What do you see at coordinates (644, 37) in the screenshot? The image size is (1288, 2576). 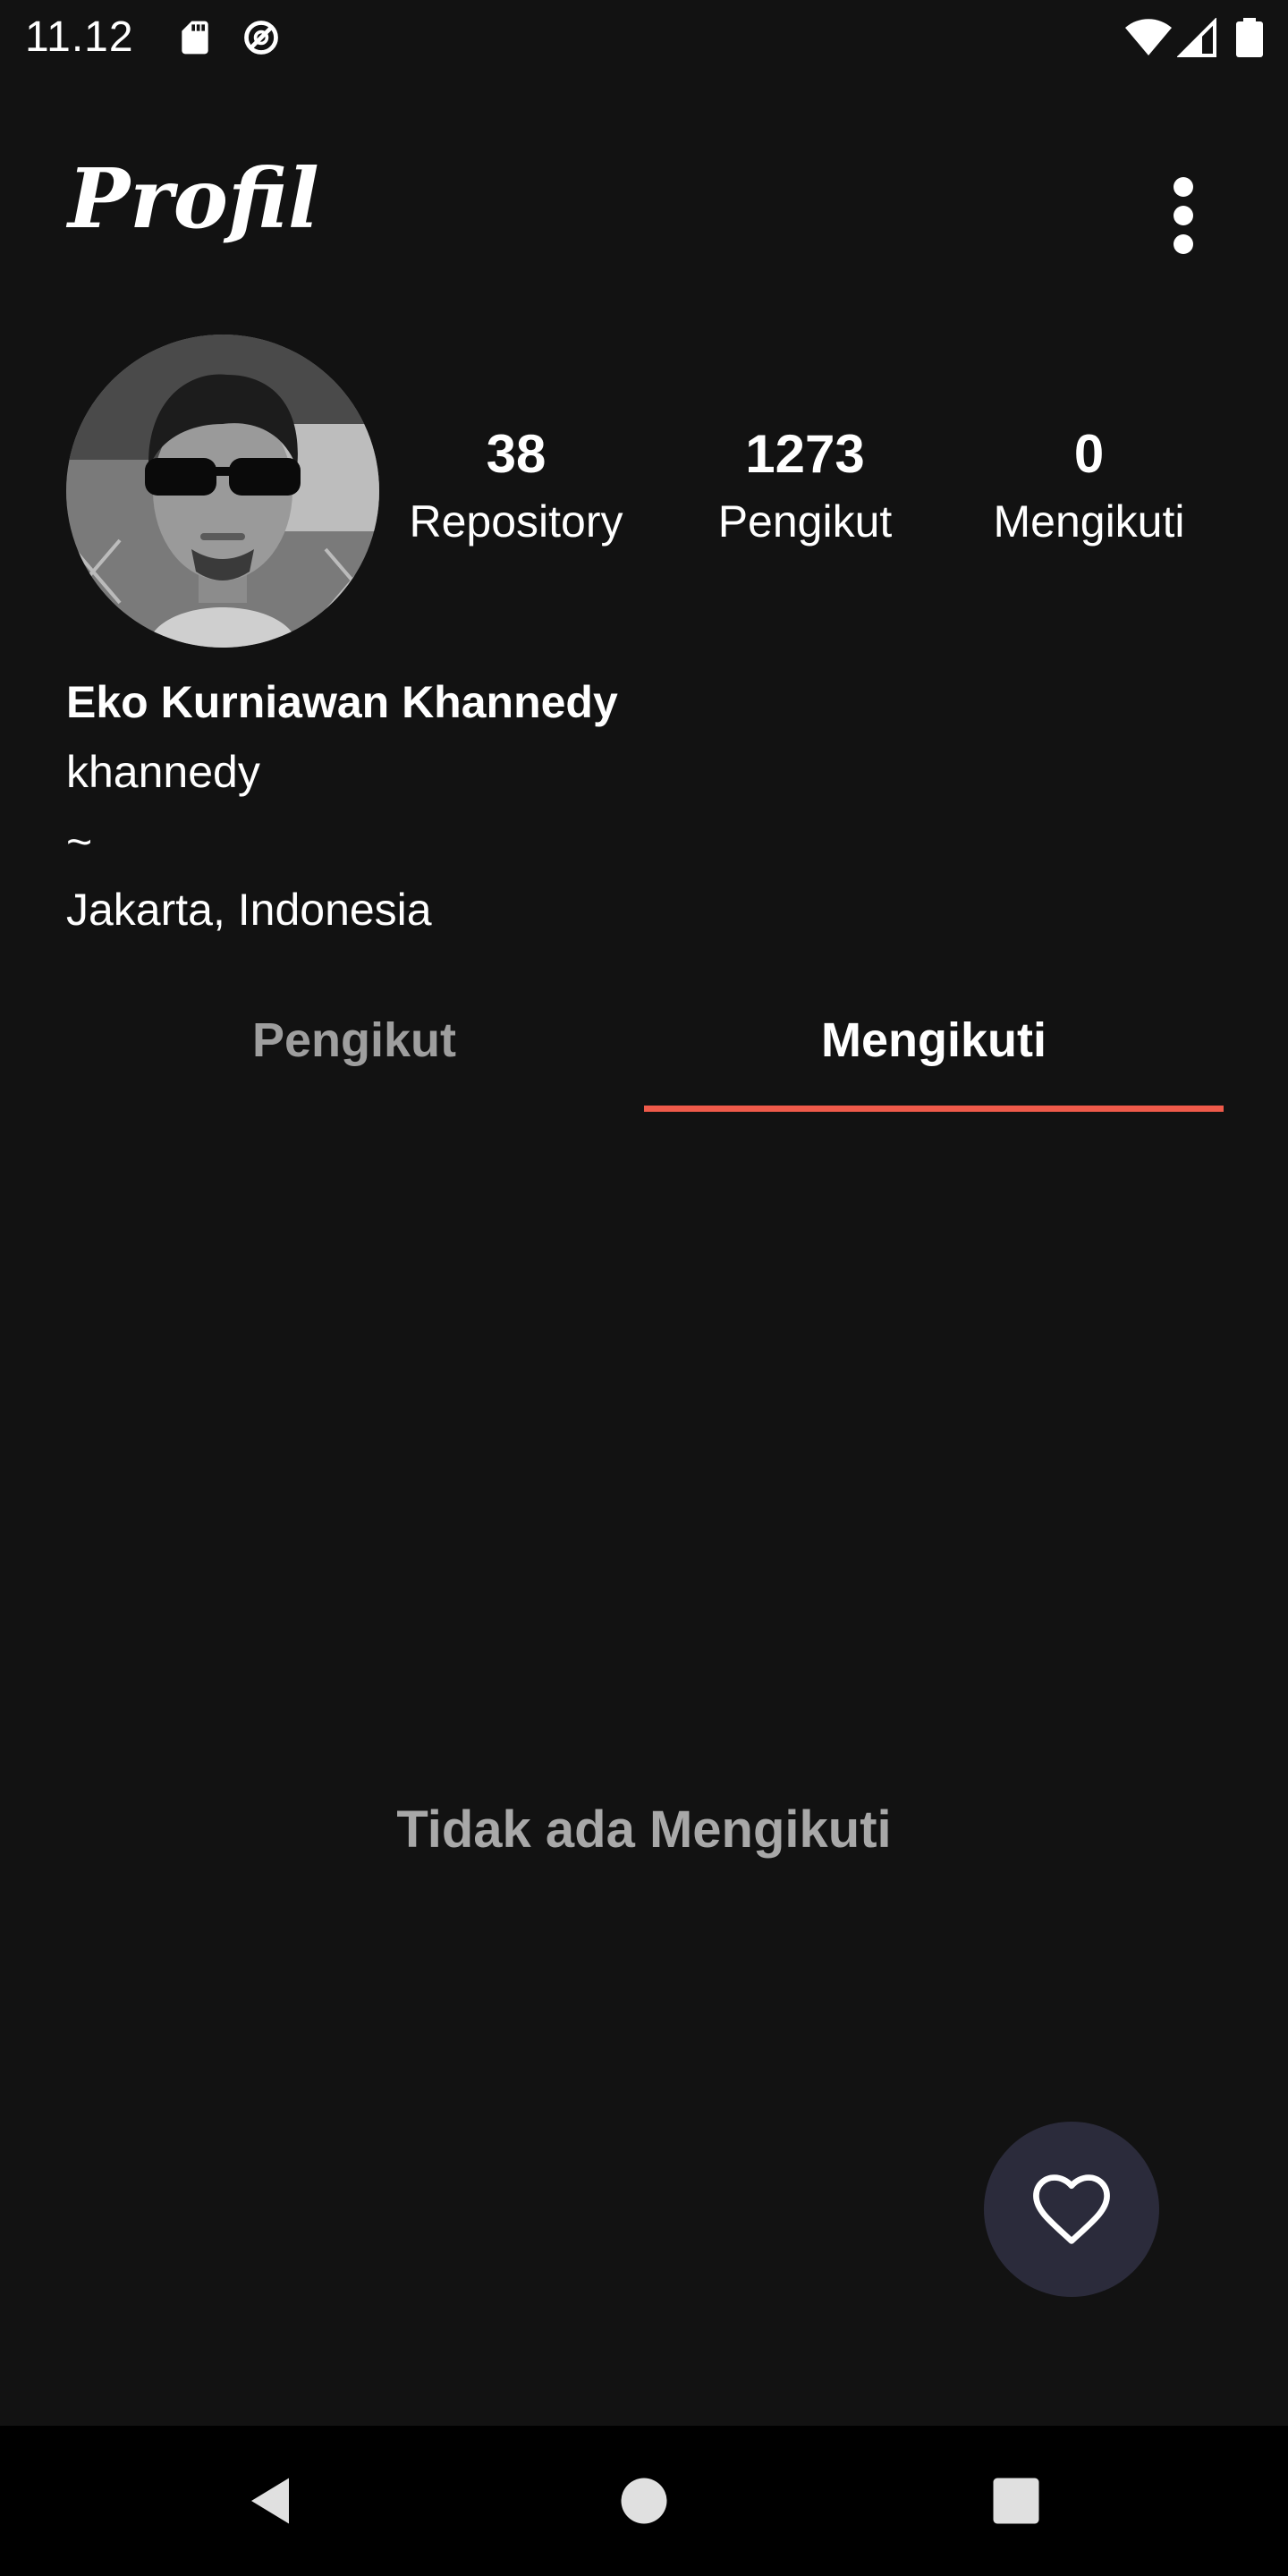 I see `status-bar: 11.12` at bounding box center [644, 37].